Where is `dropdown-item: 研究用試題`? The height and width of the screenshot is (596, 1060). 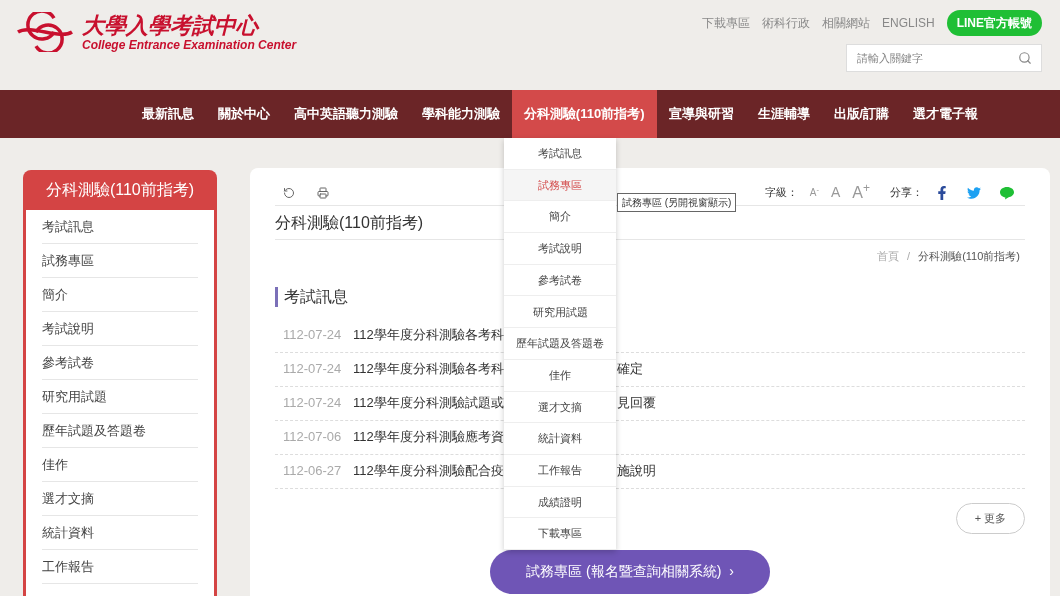 dropdown-item: 研究用試題 is located at coordinates (560, 312).